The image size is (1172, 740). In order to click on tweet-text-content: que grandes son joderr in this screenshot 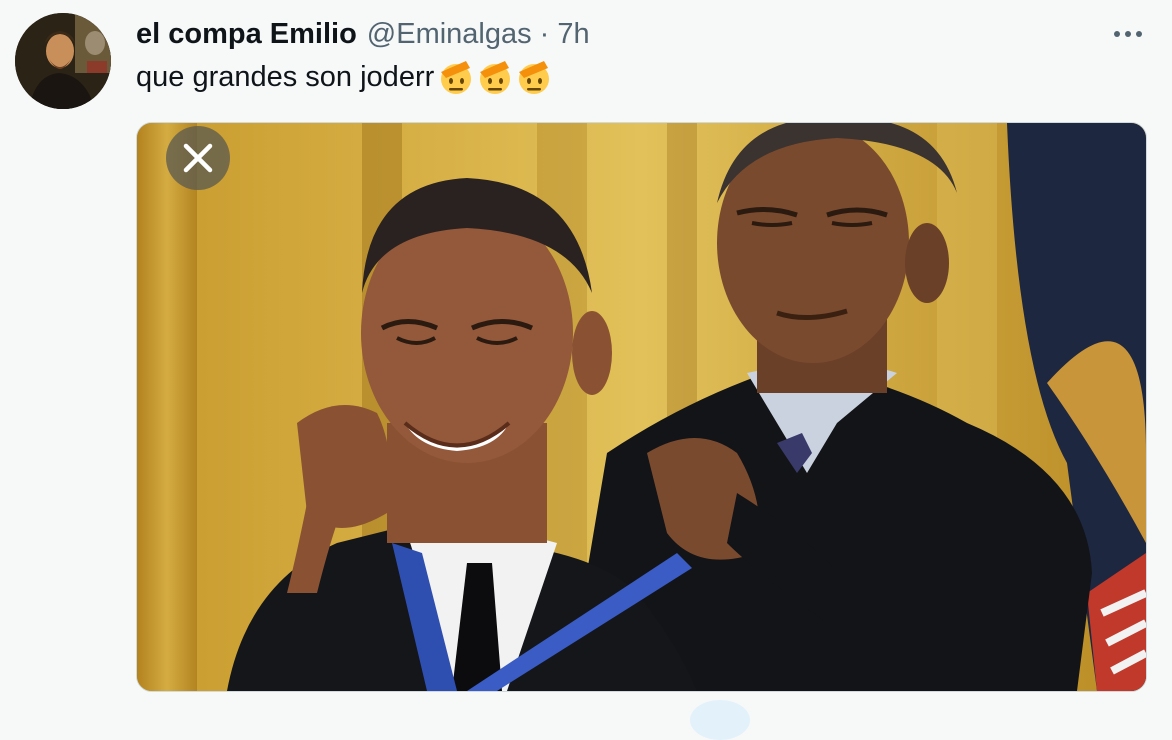, I will do `click(285, 76)`.